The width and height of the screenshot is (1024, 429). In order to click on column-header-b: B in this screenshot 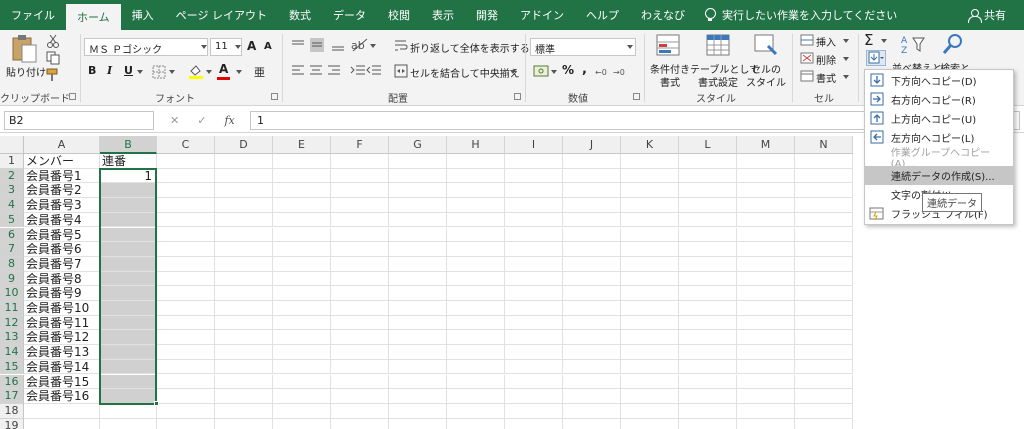, I will do `click(128, 145)`.